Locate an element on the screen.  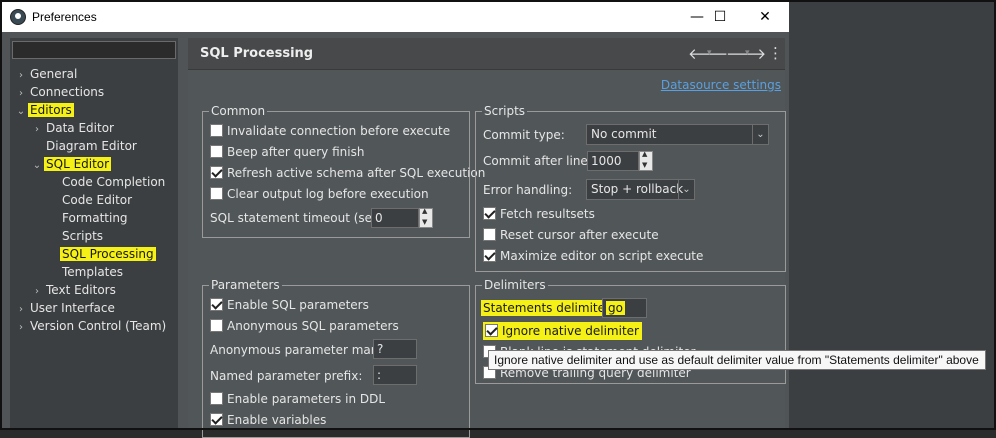
tree-item-label: Data Editor is located at coordinates (80, 128).